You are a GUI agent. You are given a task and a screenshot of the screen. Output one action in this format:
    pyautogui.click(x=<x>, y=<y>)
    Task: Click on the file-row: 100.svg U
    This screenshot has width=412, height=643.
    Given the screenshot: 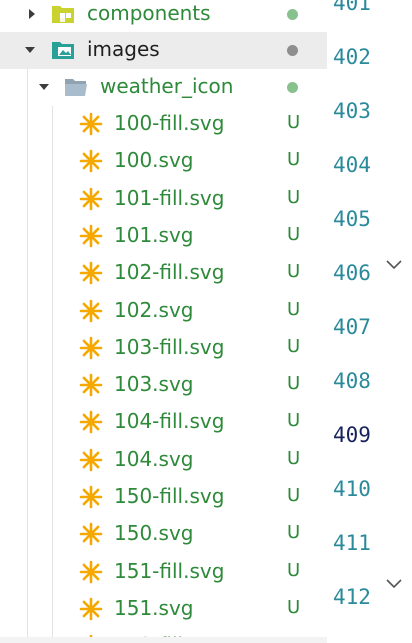 What is the action you would take?
    pyautogui.click(x=163, y=161)
    